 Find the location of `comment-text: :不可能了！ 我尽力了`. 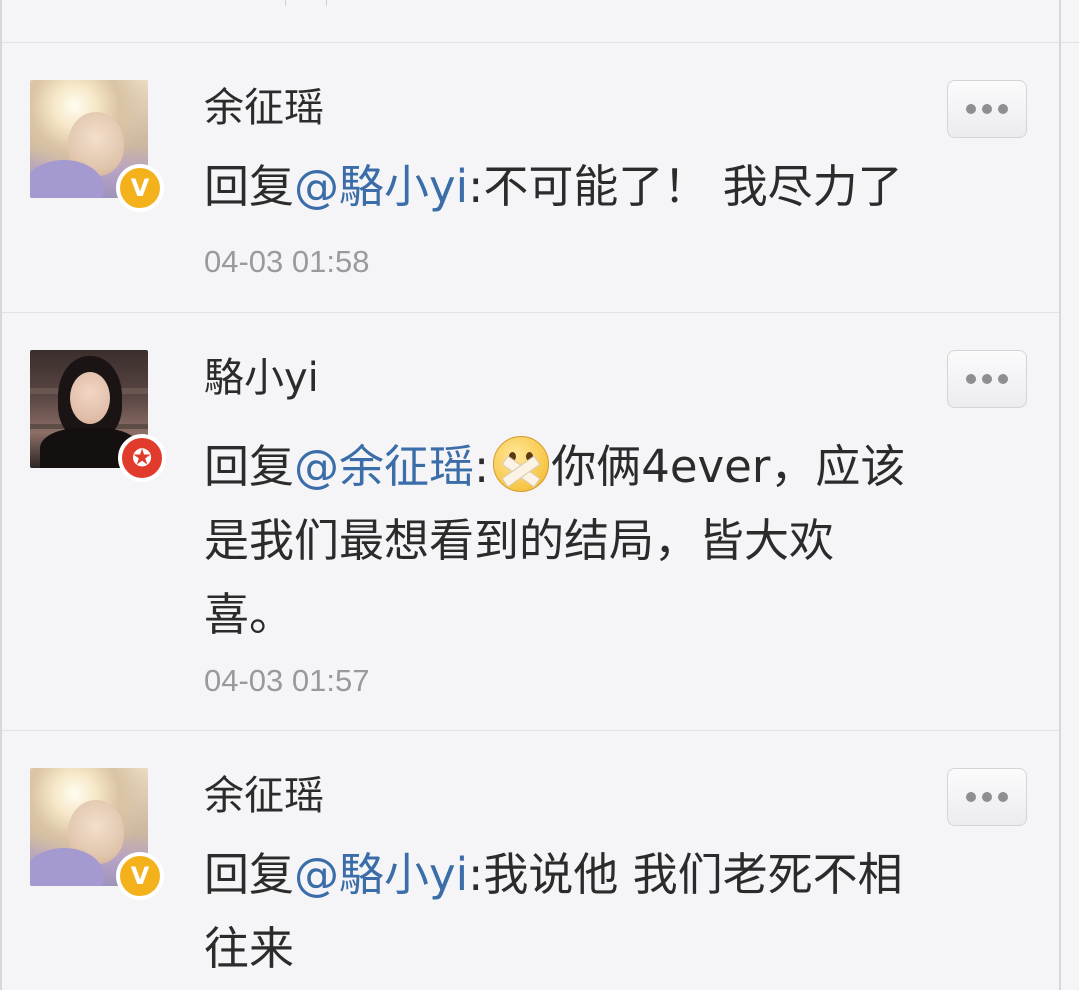

comment-text: :不可能了！ 我尽力了 is located at coordinates (685, 186).